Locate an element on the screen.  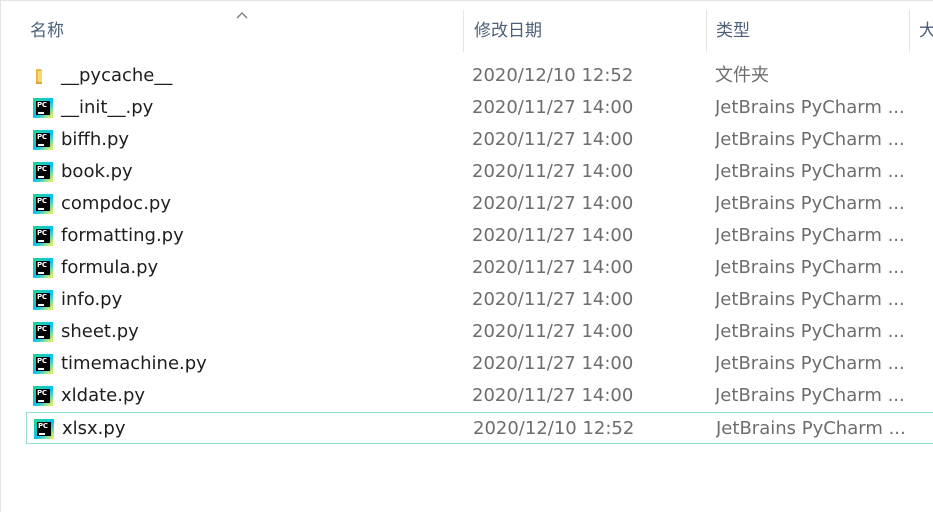
folder-icon is located at coordinates (43, 76).